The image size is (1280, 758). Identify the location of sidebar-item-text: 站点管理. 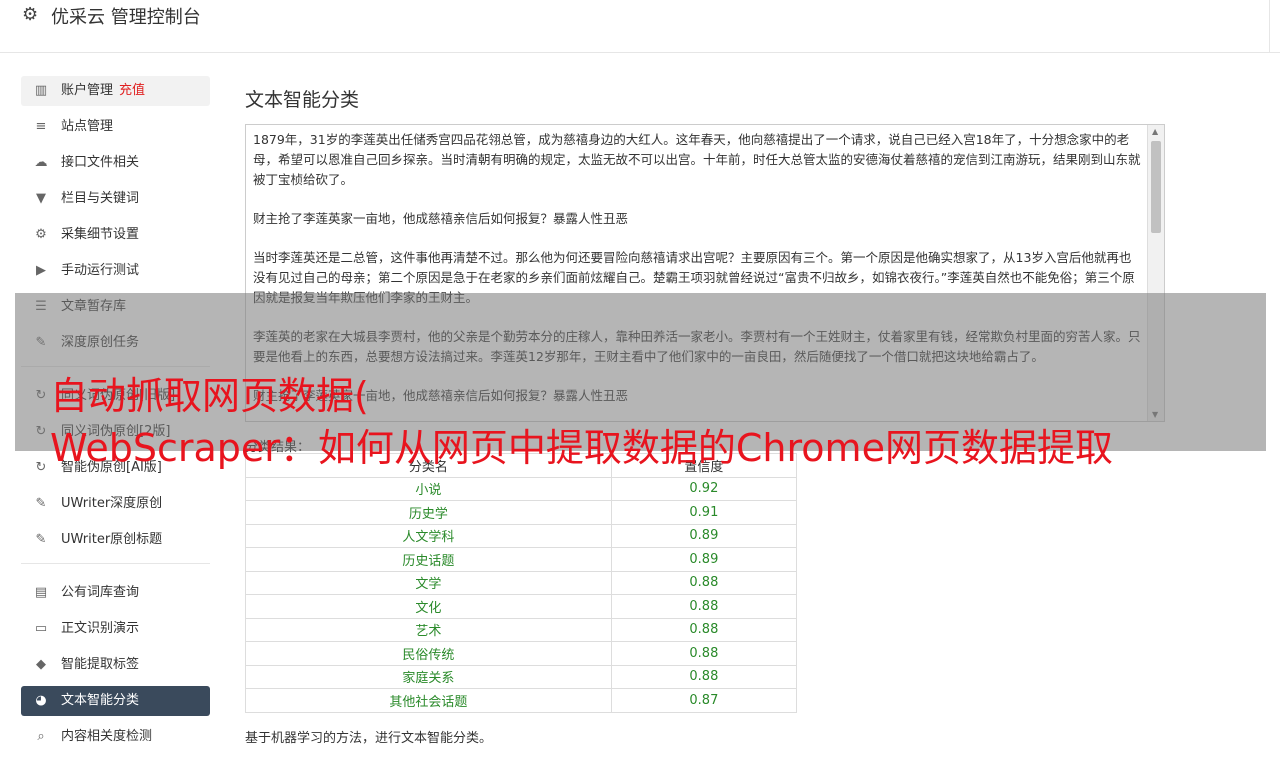
(87, 126).